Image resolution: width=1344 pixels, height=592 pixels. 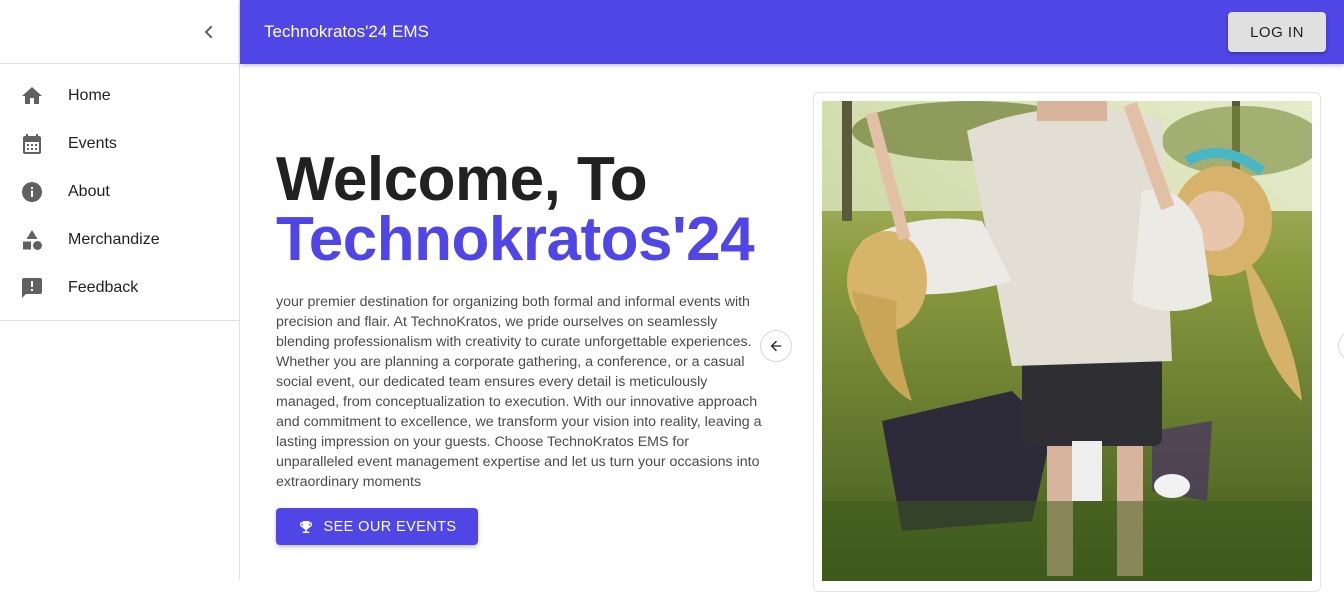 What do you see at coordinates (32, 192) in the screenshot?
I see `info-icon` at bounding box center [32, 192].